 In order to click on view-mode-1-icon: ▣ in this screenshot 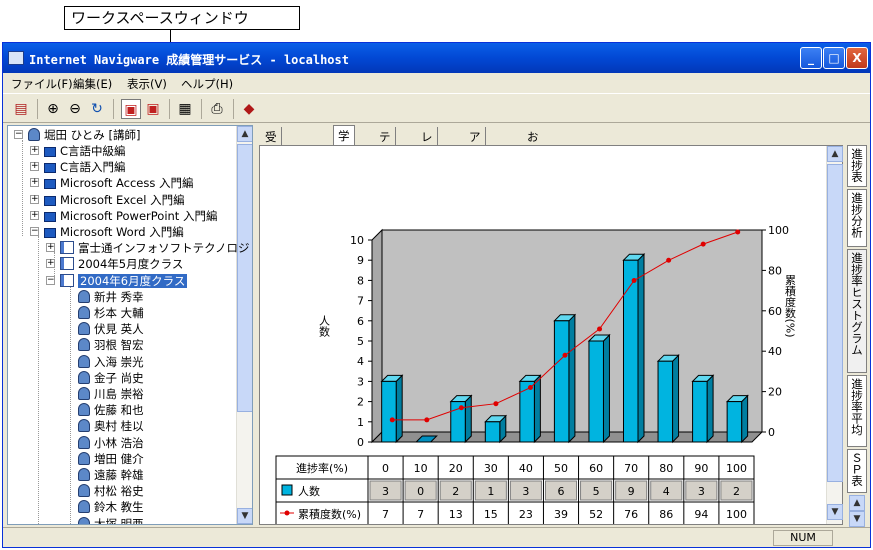, I will do `click(131, 109)`.